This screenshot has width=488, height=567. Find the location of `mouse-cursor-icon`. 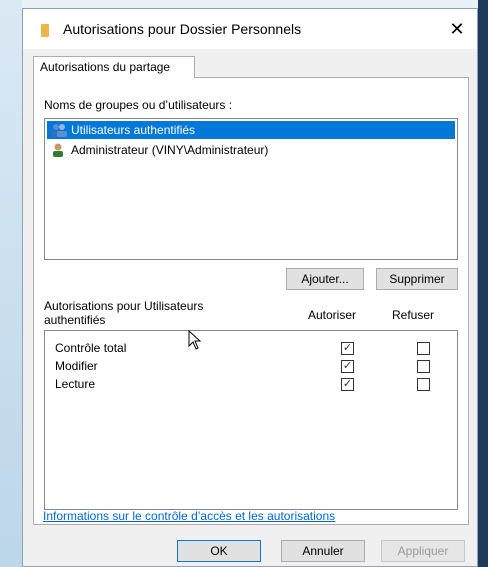

mouse-cursor-icon is located at coordinates (195, 340).